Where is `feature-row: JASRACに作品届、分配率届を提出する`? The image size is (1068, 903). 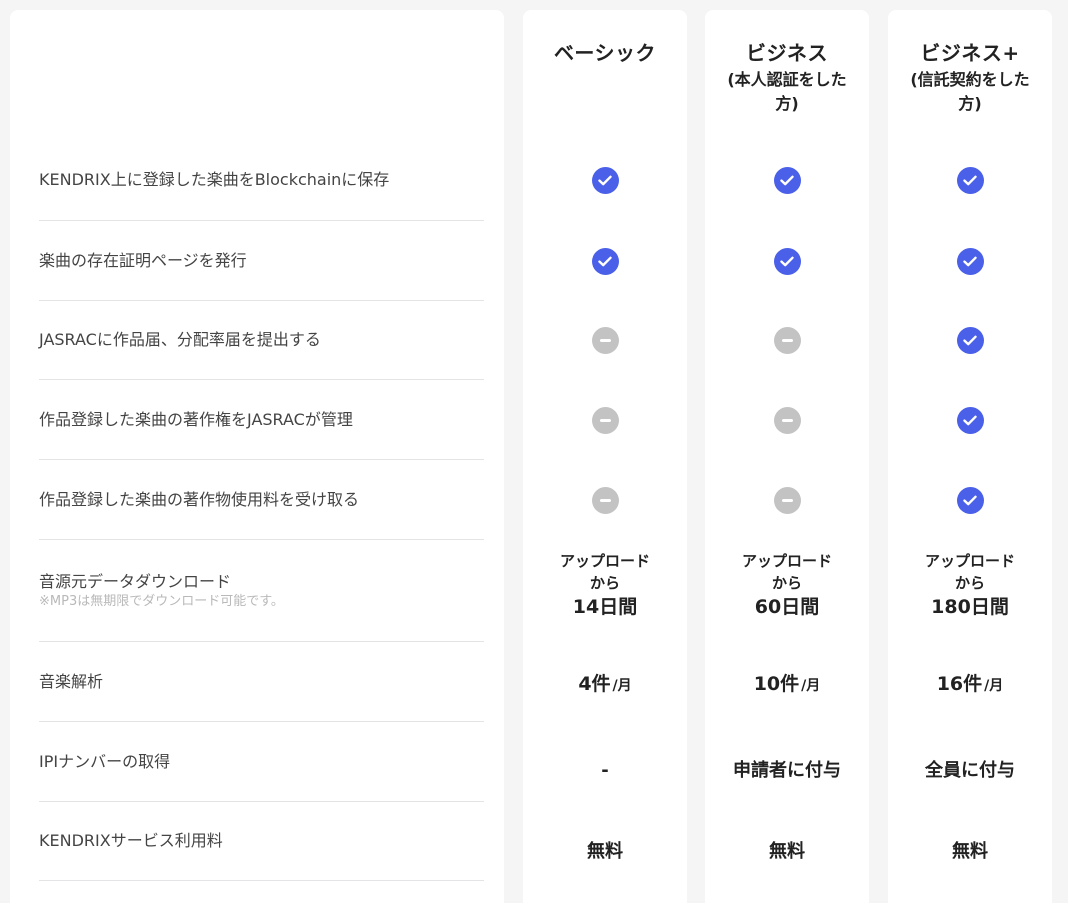
feature-row: JASRACに作品届、分配率届を提出する is located at coordinates (261, 340).